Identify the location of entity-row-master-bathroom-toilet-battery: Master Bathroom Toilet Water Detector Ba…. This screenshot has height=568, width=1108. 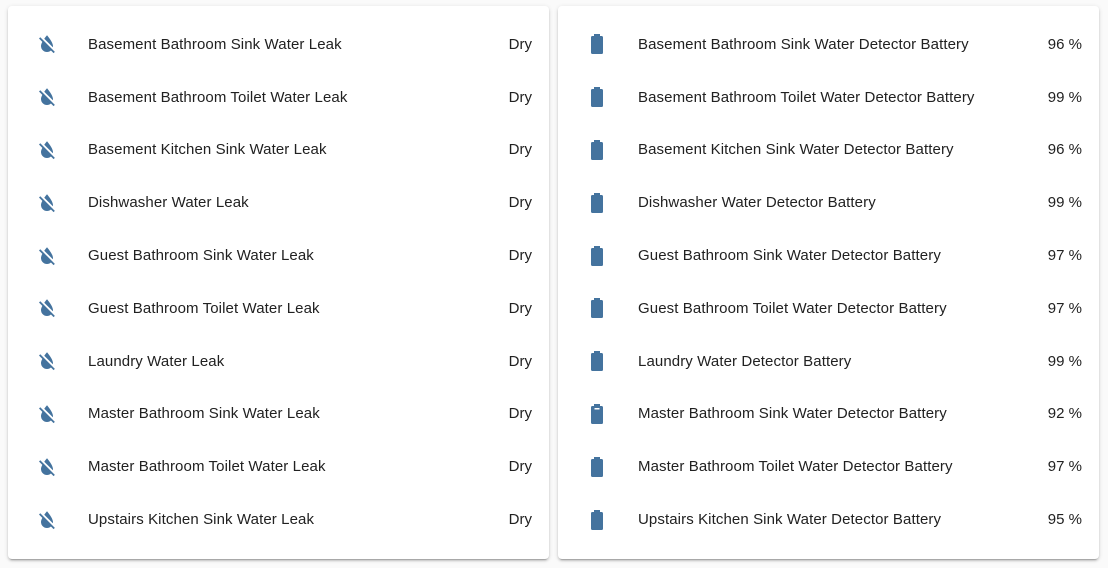
(828, 466).